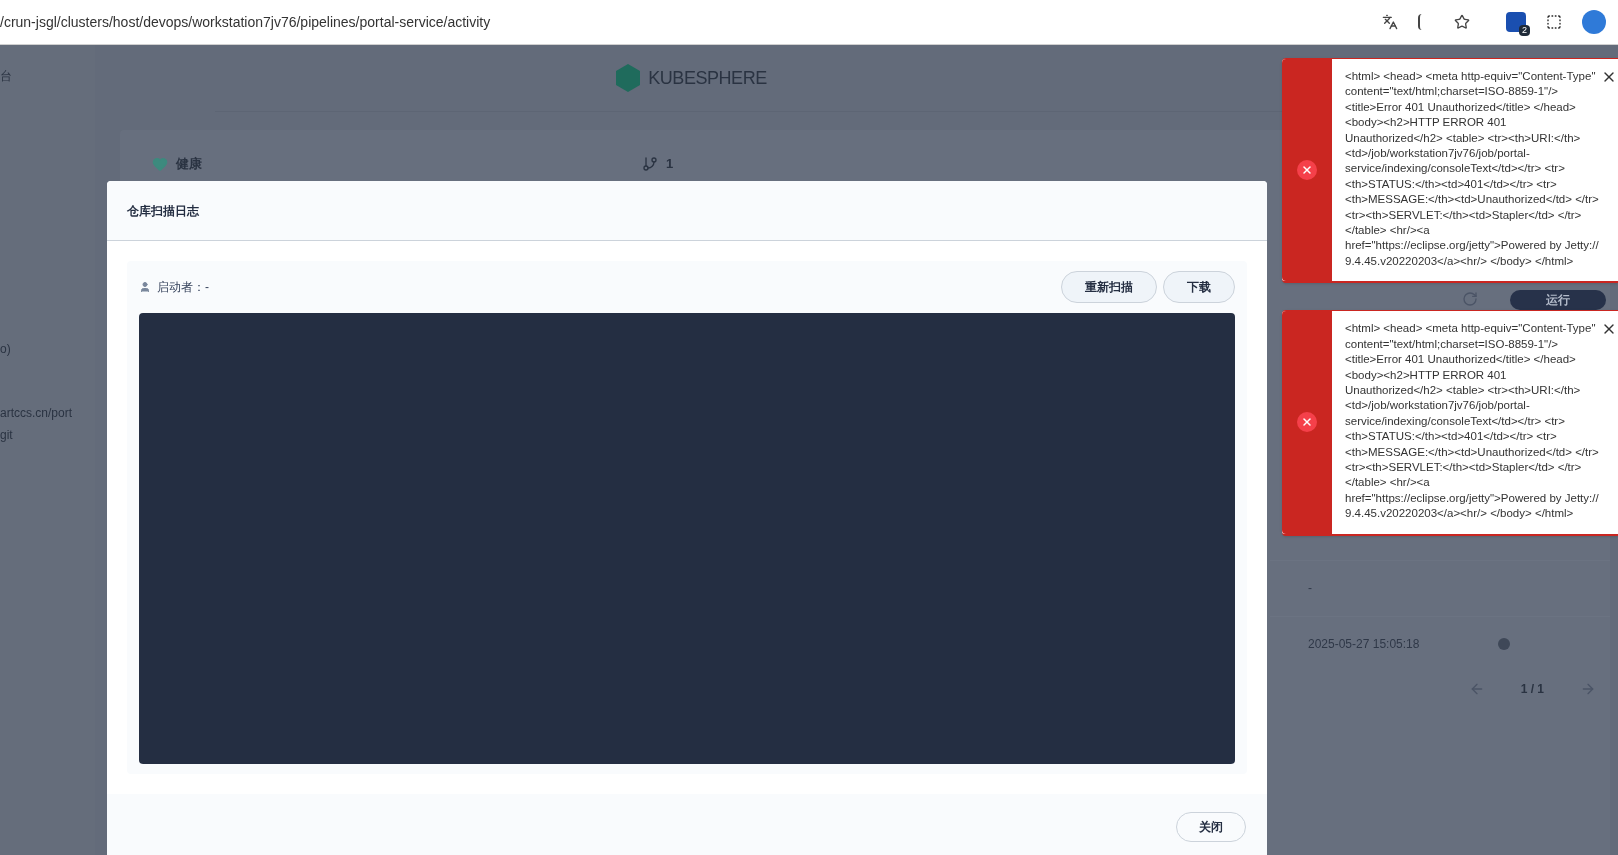 Image resolution: width=1618 pixels, height=855 pixels. Describe the element at coordinates (163, 211) in the screenshot. I see `dialog-title: 仓库扫描日志` at that location.